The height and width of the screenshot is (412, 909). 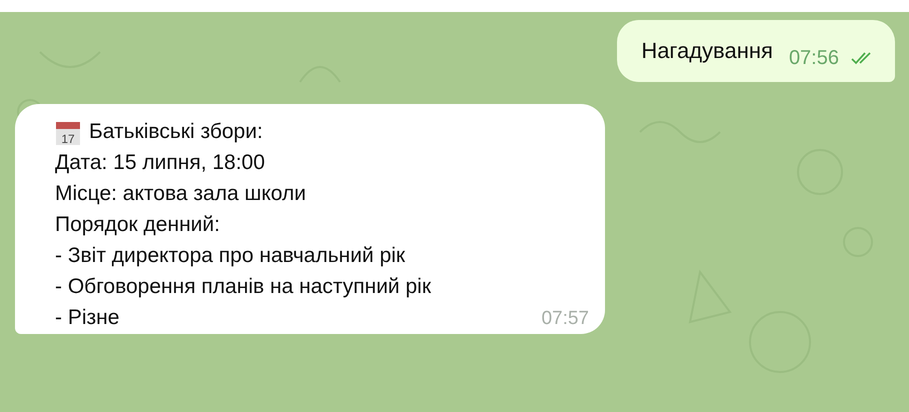 I want to click on message-line: - Різне, so click(x=87, y=317).